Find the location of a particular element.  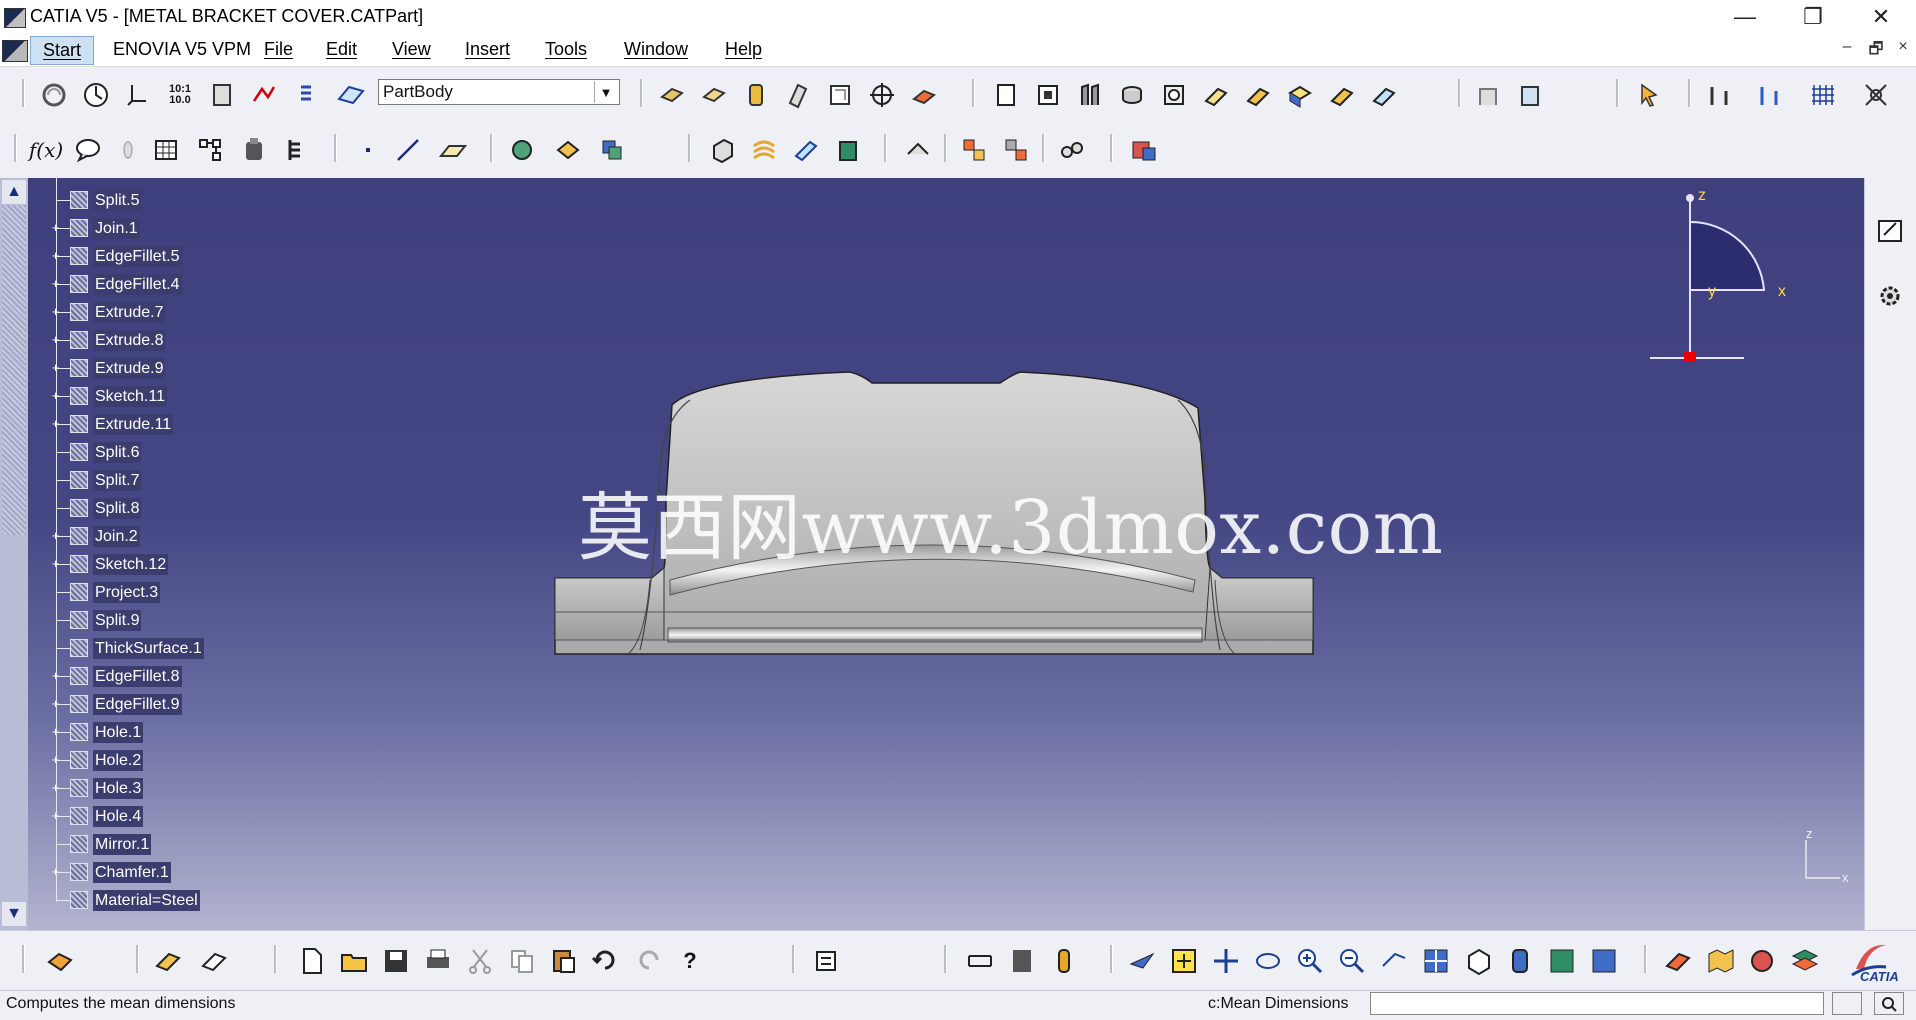

zoom-in-icon is located at coordinates (1310, 961).